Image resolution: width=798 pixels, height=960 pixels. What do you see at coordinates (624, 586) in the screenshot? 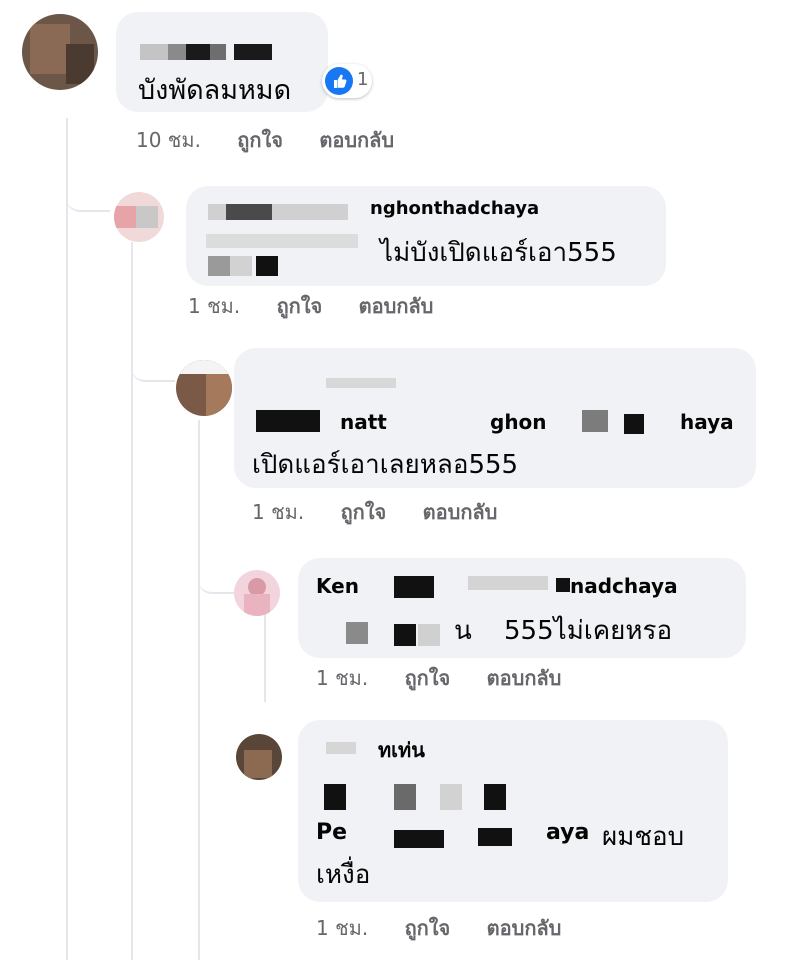
I see `commenter-name-tail: nadchaya` at bounding box center [624, 586].